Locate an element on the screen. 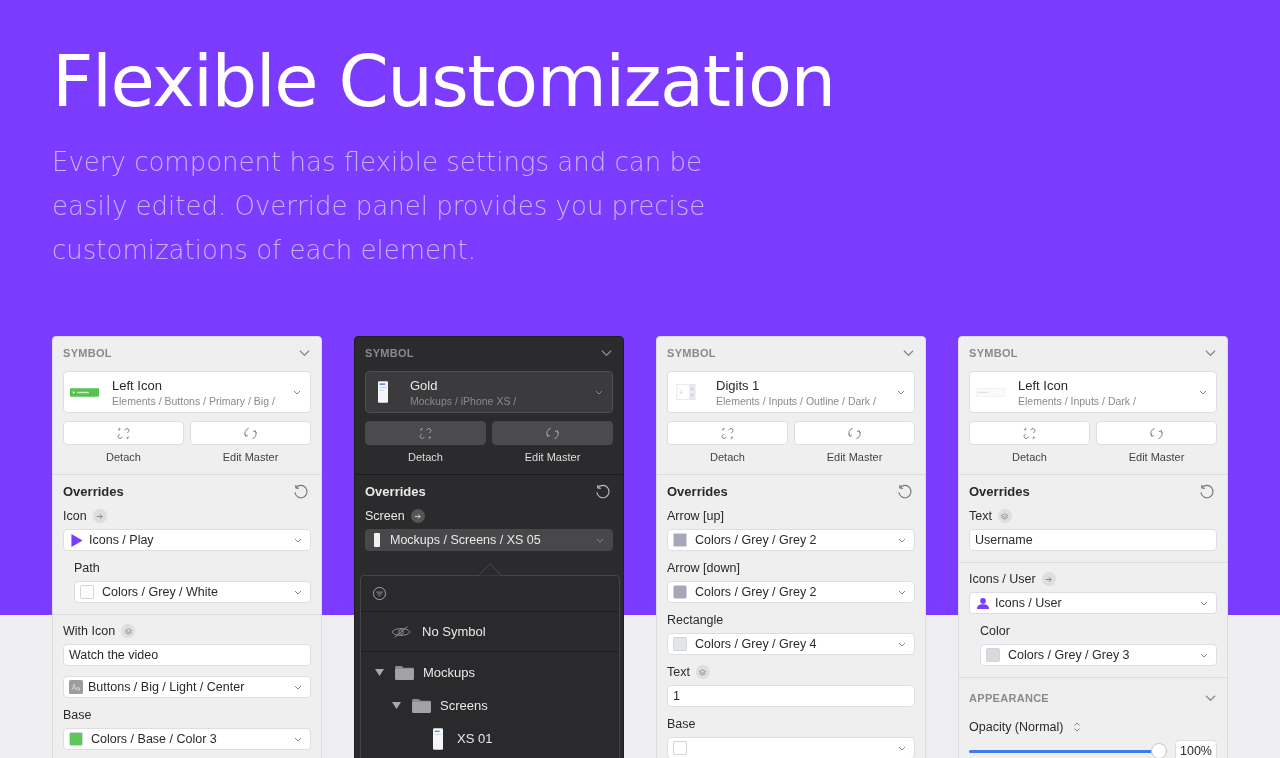  text-field: Username is located at coordinates (1093, 540).